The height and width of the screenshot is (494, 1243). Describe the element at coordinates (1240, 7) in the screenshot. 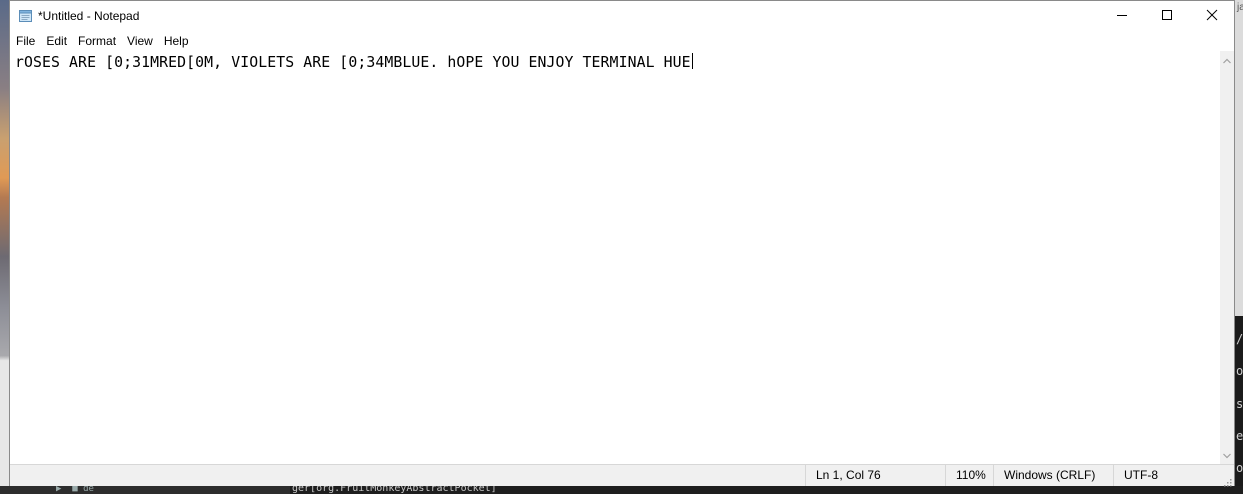

I see `background-window-right-text: ja` at that location.